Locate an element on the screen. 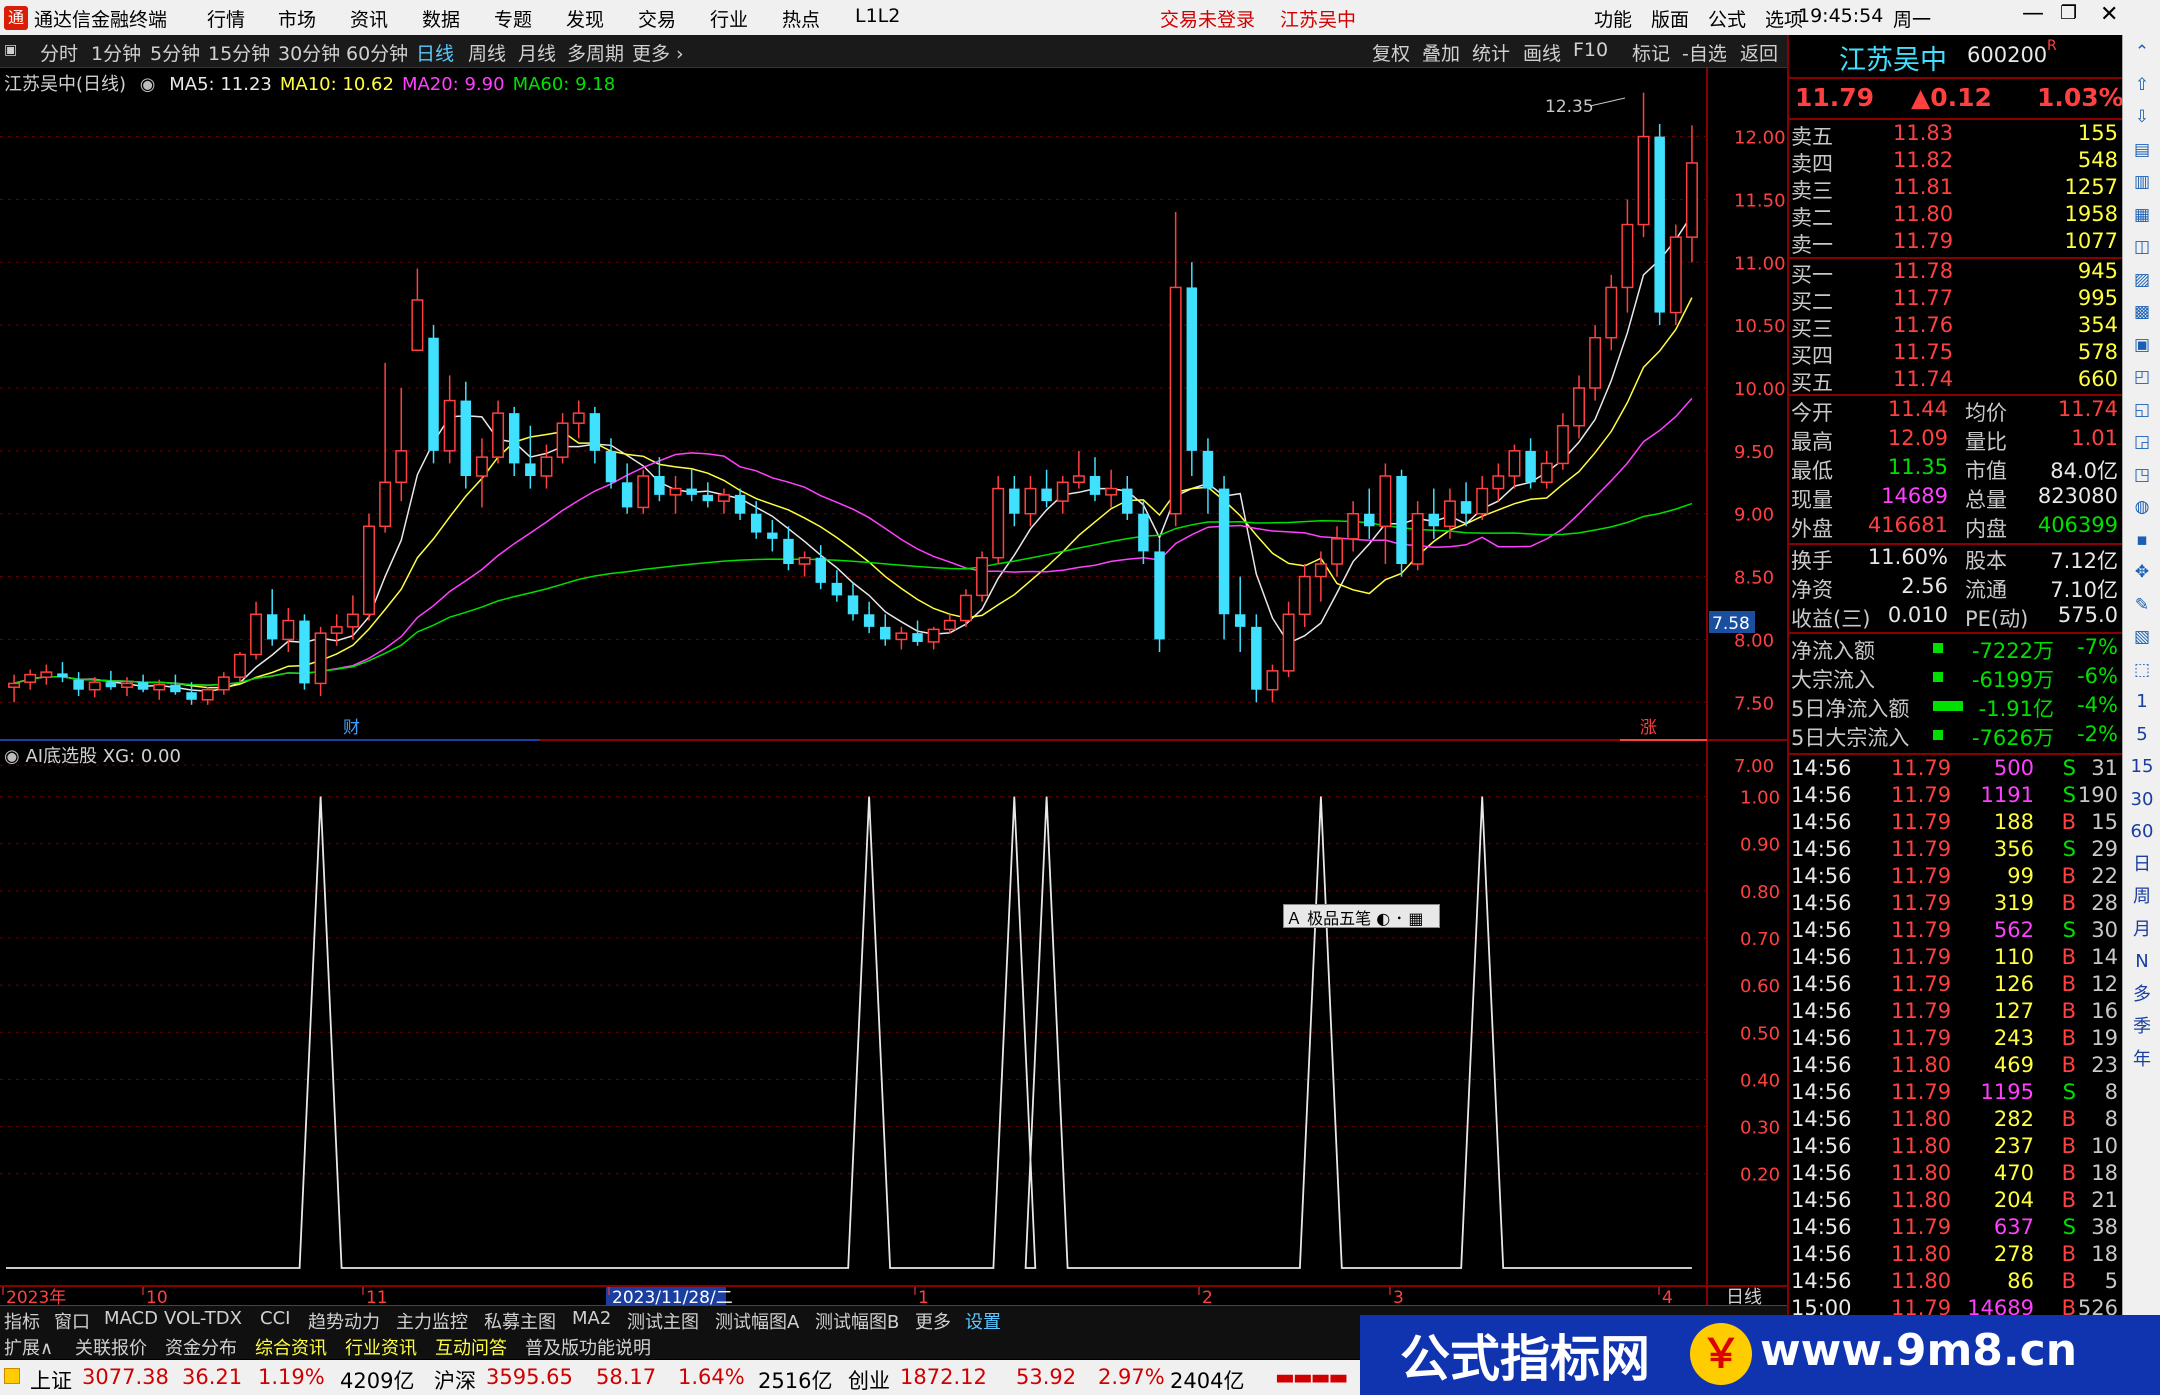 This screenshot has height=1395, width=2160. 5-icon: 5 is located at coordinates (2142, 735).